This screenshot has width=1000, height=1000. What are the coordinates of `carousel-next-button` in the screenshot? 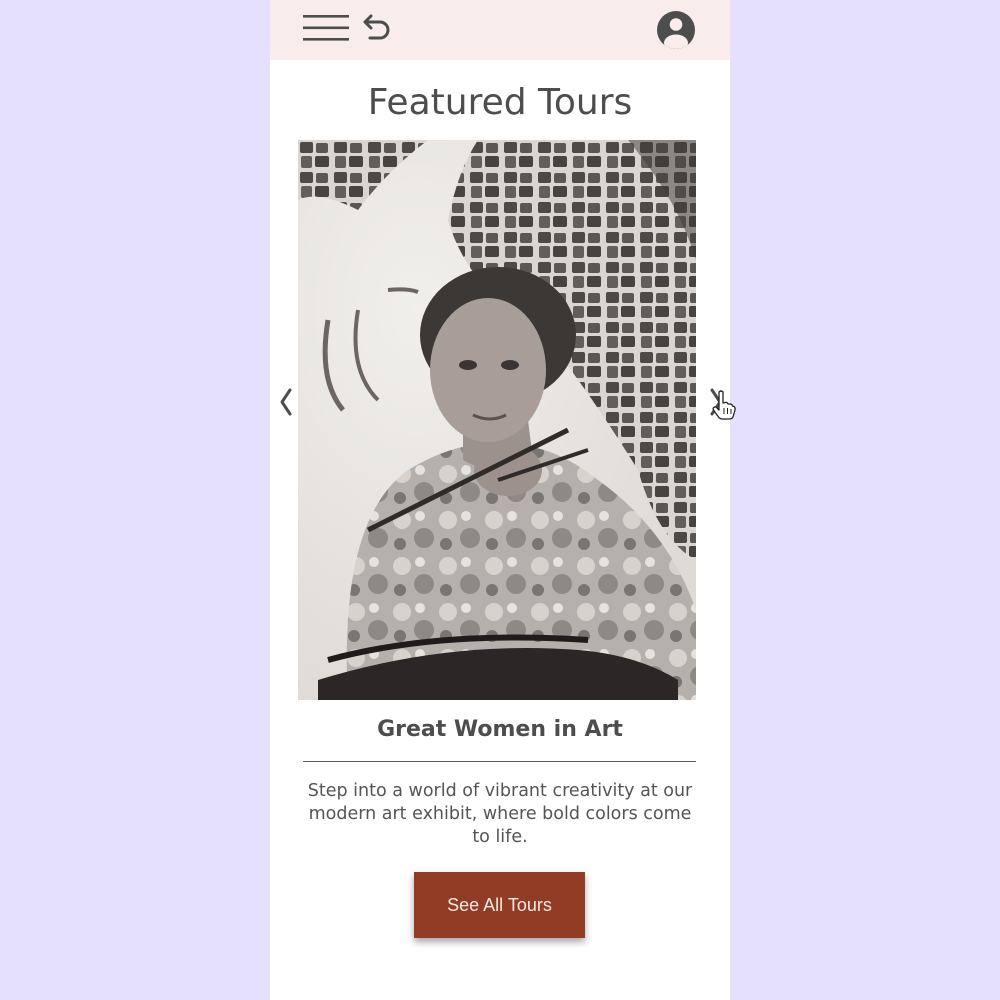 It's located at (717, 402).